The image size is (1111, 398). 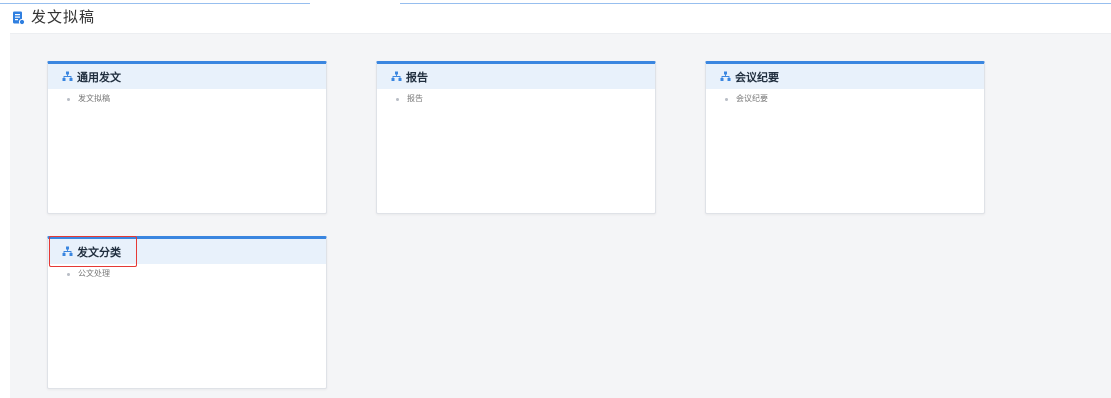 What do you see at coordinates (525, 99) in the screenshot?
I see `list-item: 报告` at bounding box center [525, 99].